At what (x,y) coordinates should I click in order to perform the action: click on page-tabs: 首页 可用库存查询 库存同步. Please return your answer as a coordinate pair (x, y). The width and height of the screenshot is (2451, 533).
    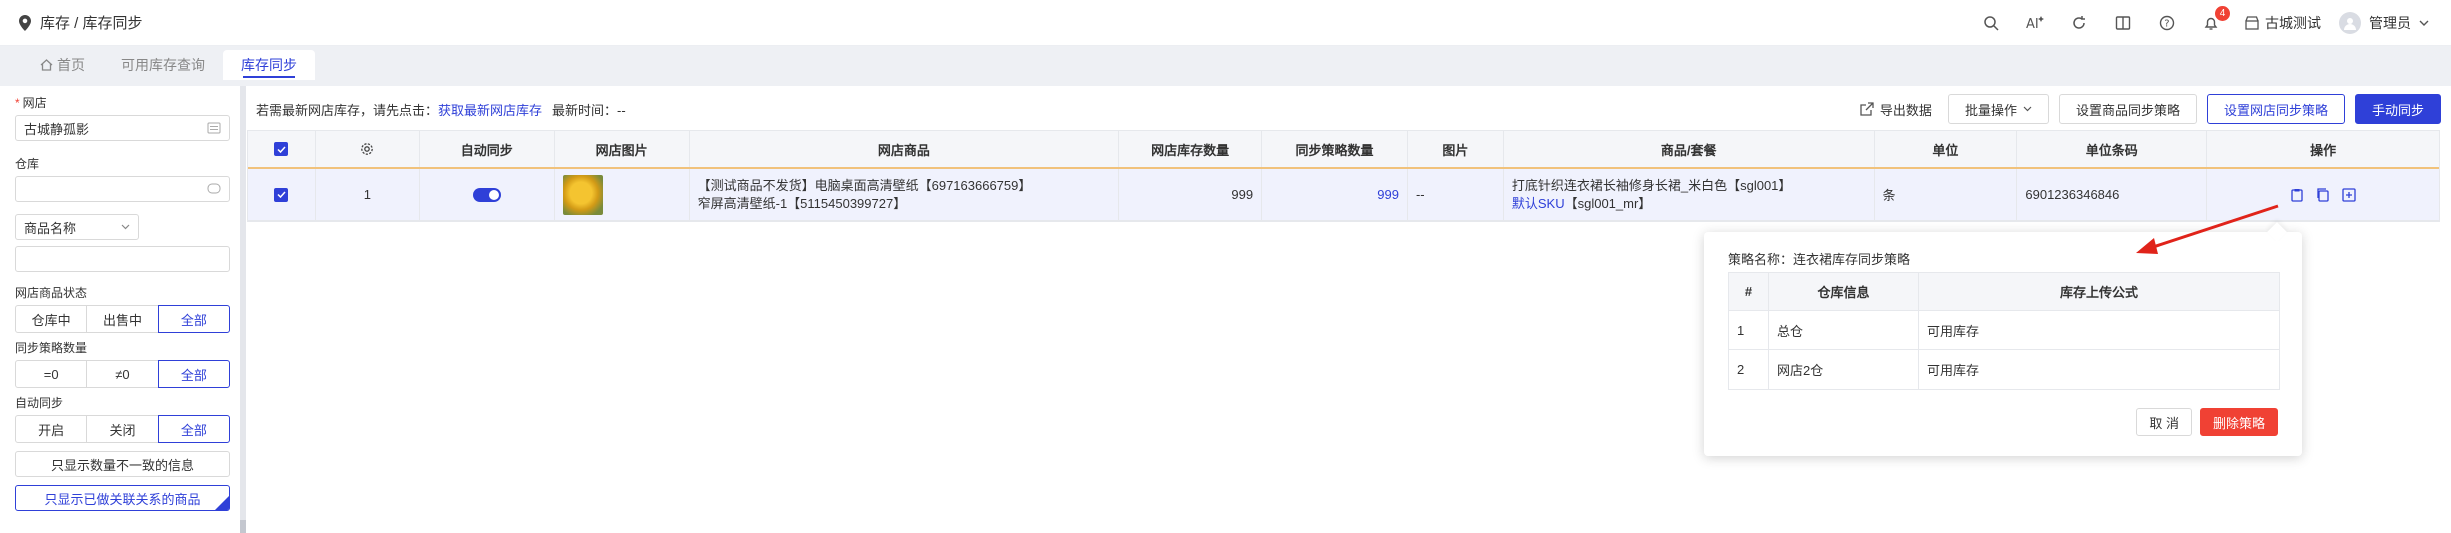
    Looking at the image, I should click on (1225, 63).